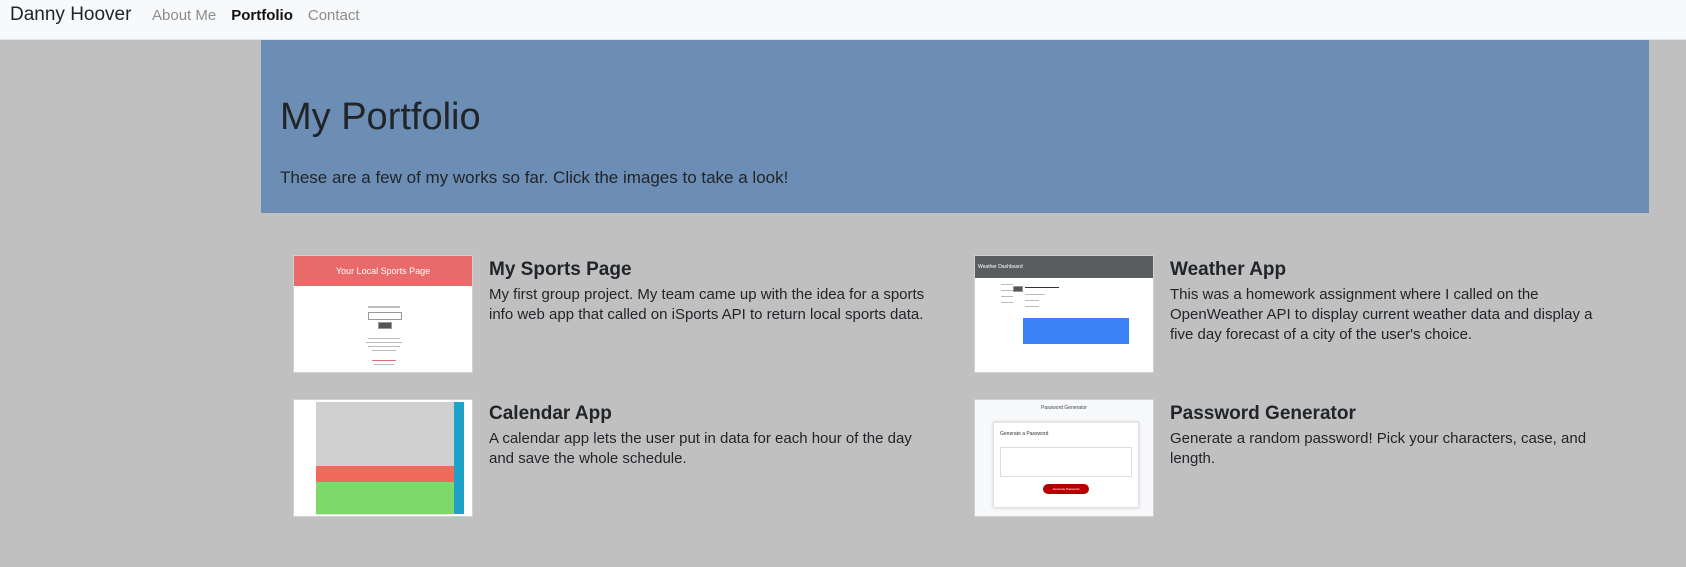 The width and height of the screenshot is (1686, 567). Describe the element at coordinates (550, 413) in the screenshot. I see `project-title: Calendar App` at that location.